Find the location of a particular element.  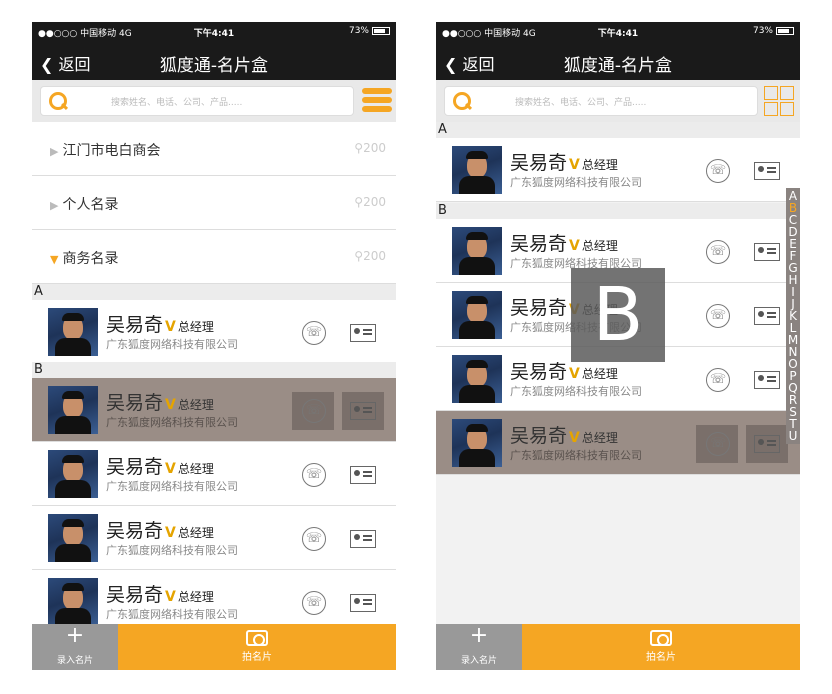

group-item: ▼ 商务名录 ⚲200 is located at coordinates (214, 257).